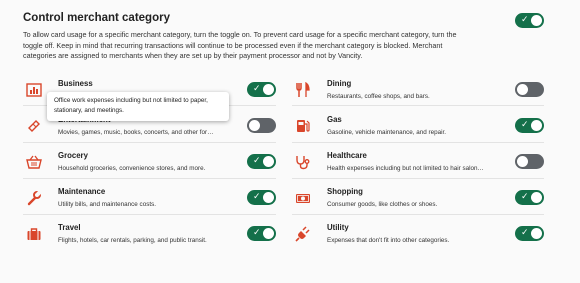  I want to click on toggle-utility: ✓, so click(529, 233).